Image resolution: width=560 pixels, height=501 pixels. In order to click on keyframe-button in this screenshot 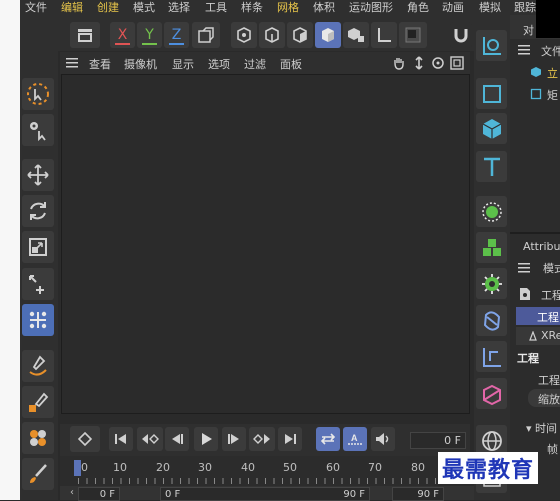, I will do `click(85, 439)`.